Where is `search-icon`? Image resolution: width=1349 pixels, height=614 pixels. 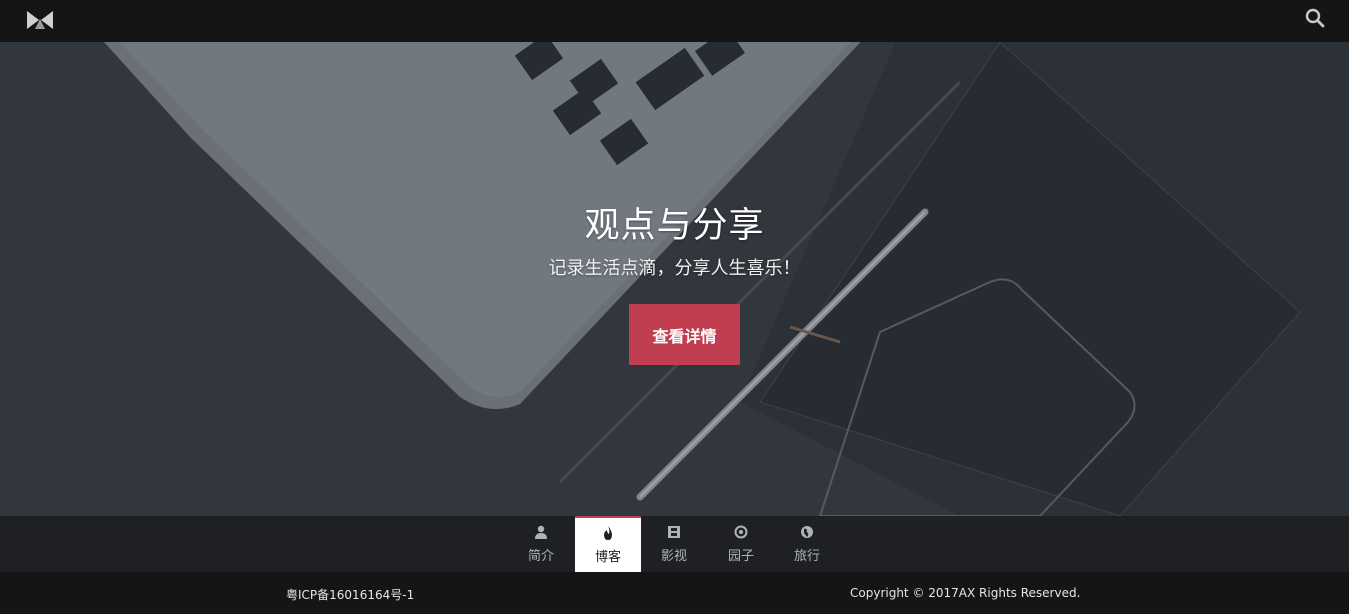 search-icon is located at coordinates (1315, 18).